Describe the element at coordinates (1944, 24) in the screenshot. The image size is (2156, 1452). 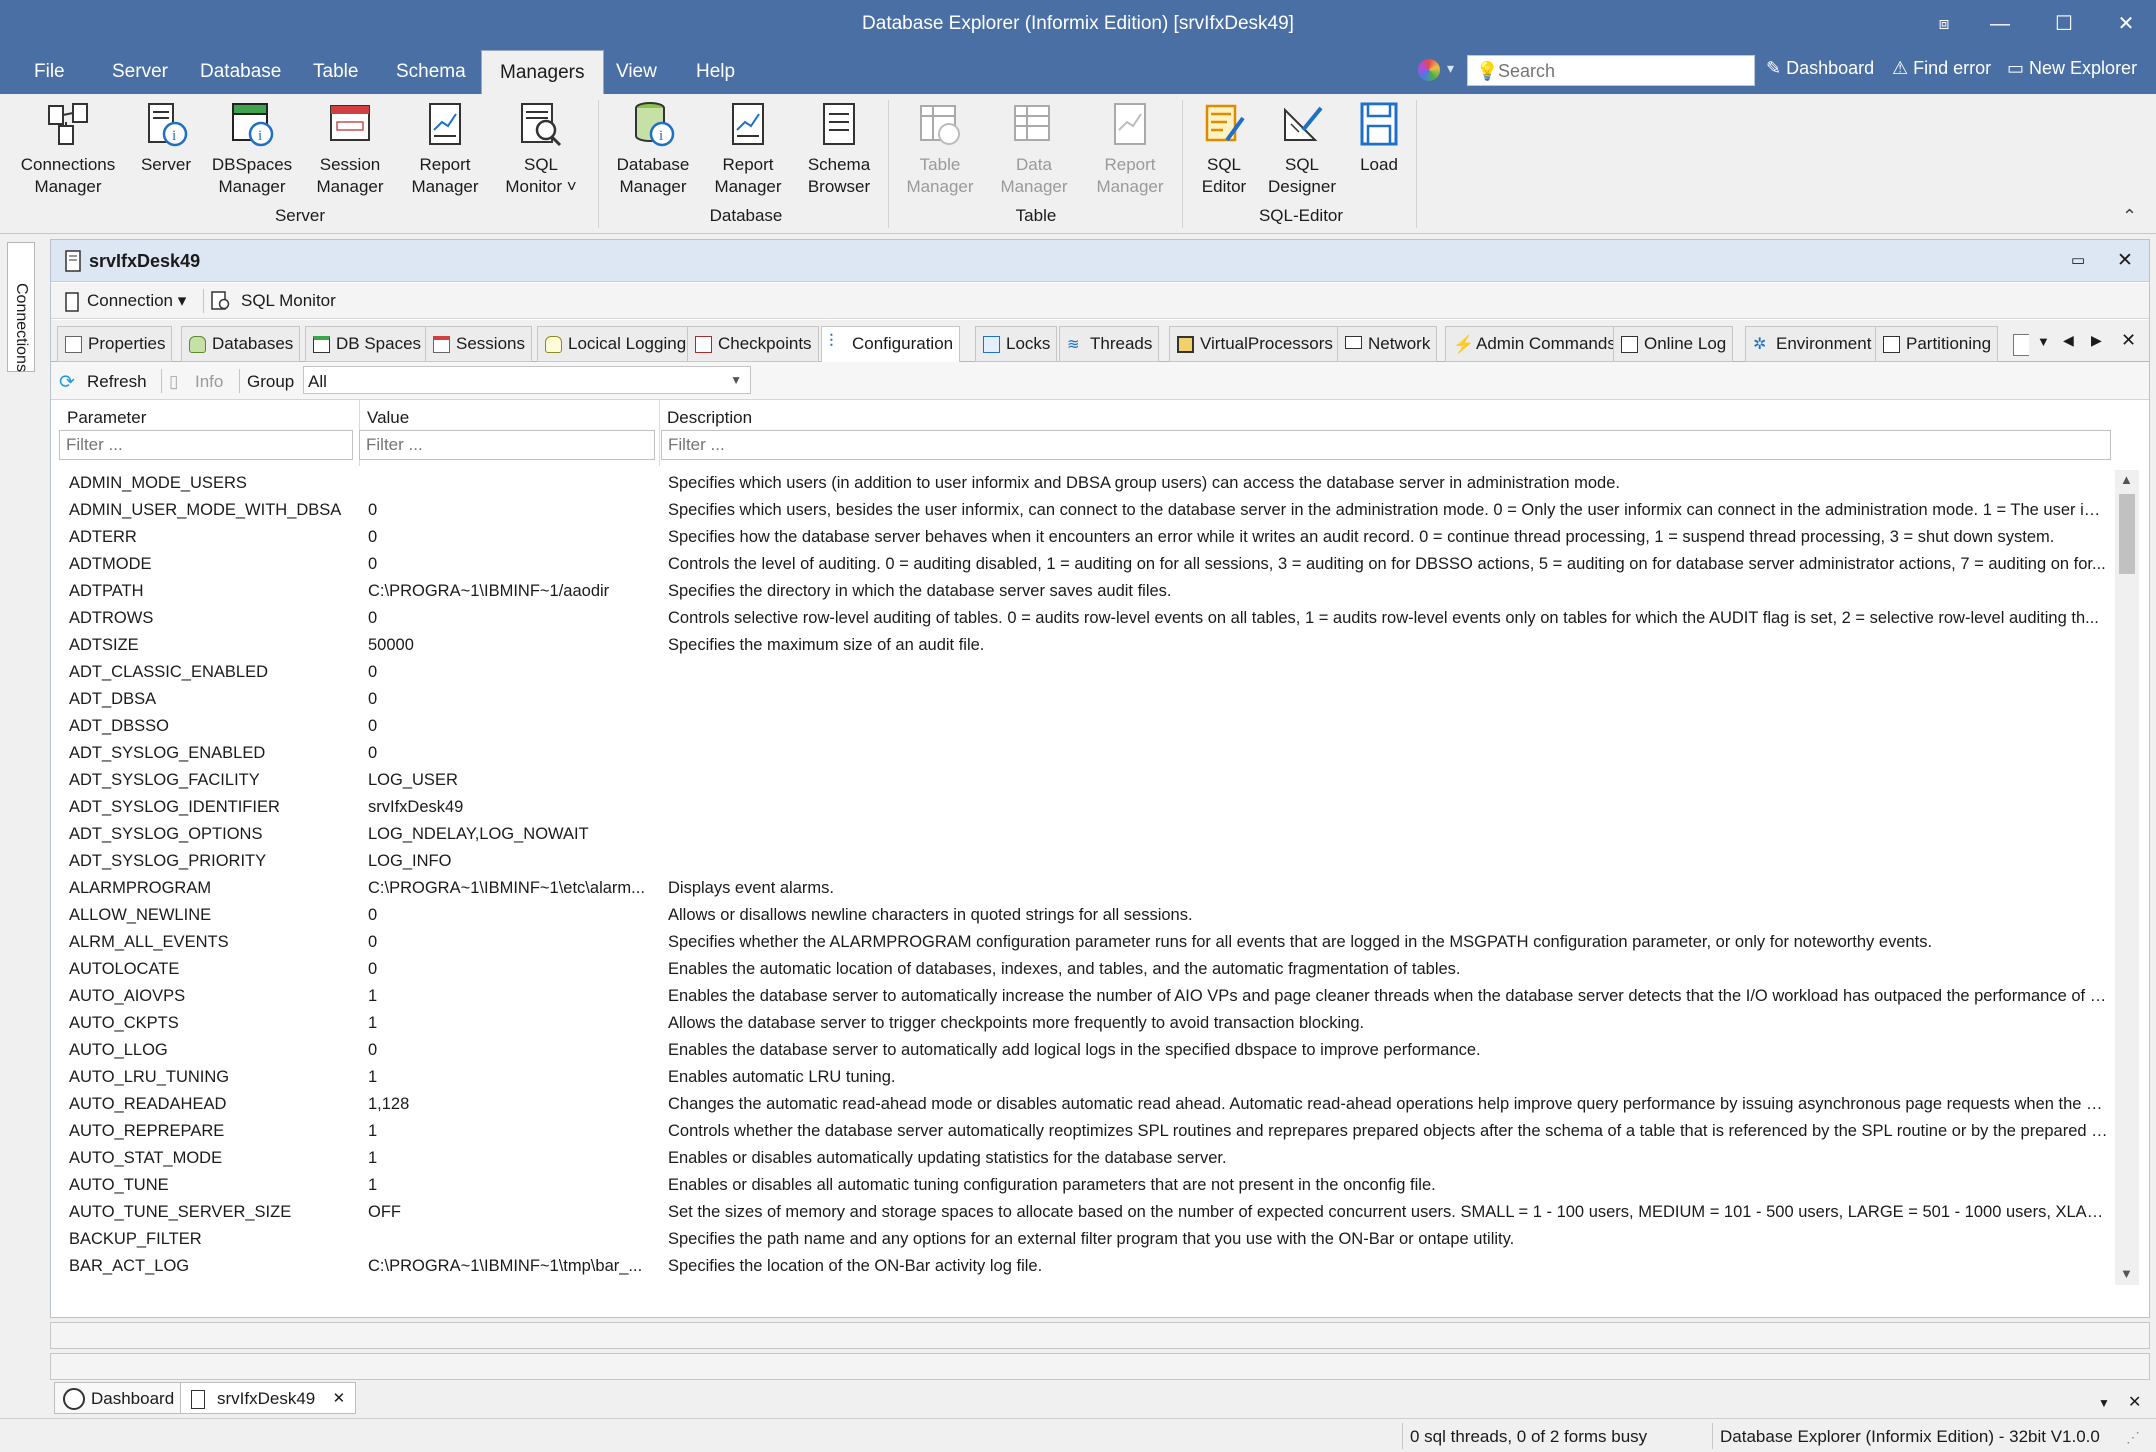
I see `restore-icon: ⧈` at that location.